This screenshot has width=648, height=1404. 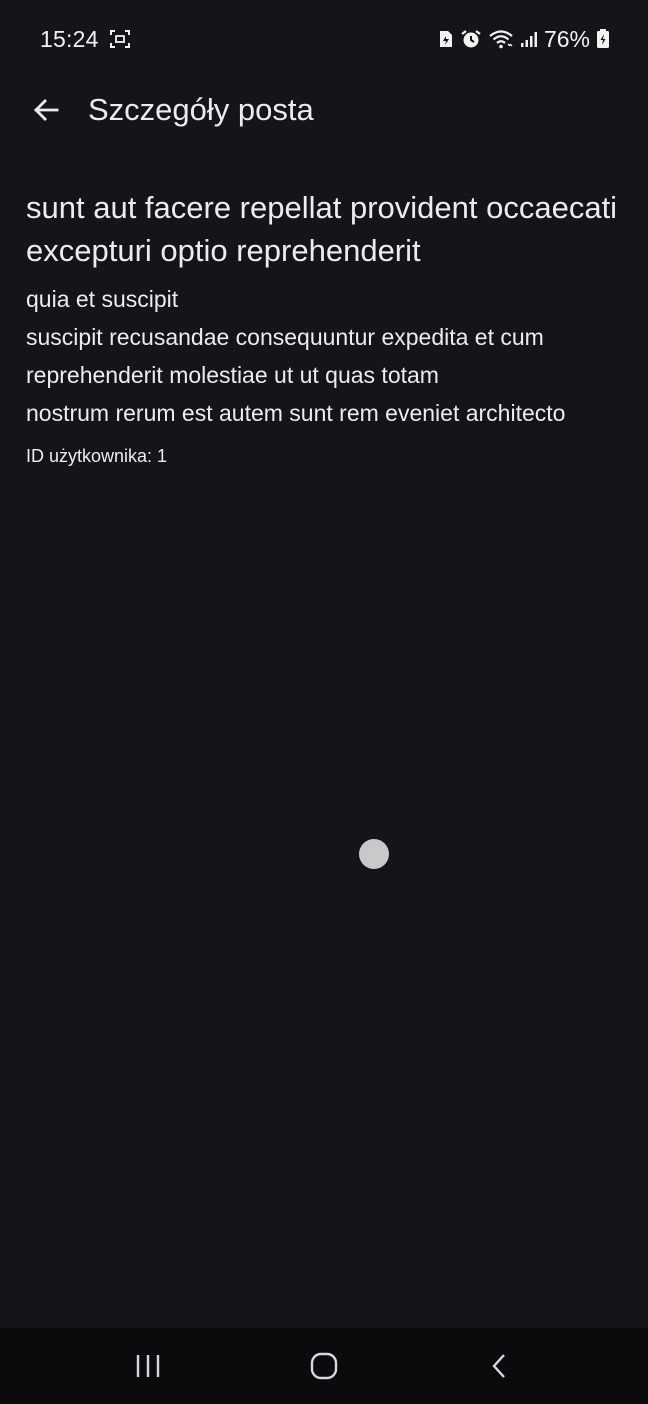 I want to click on top-app-bar: Szczegóły posta, so click(x=324, y=110).